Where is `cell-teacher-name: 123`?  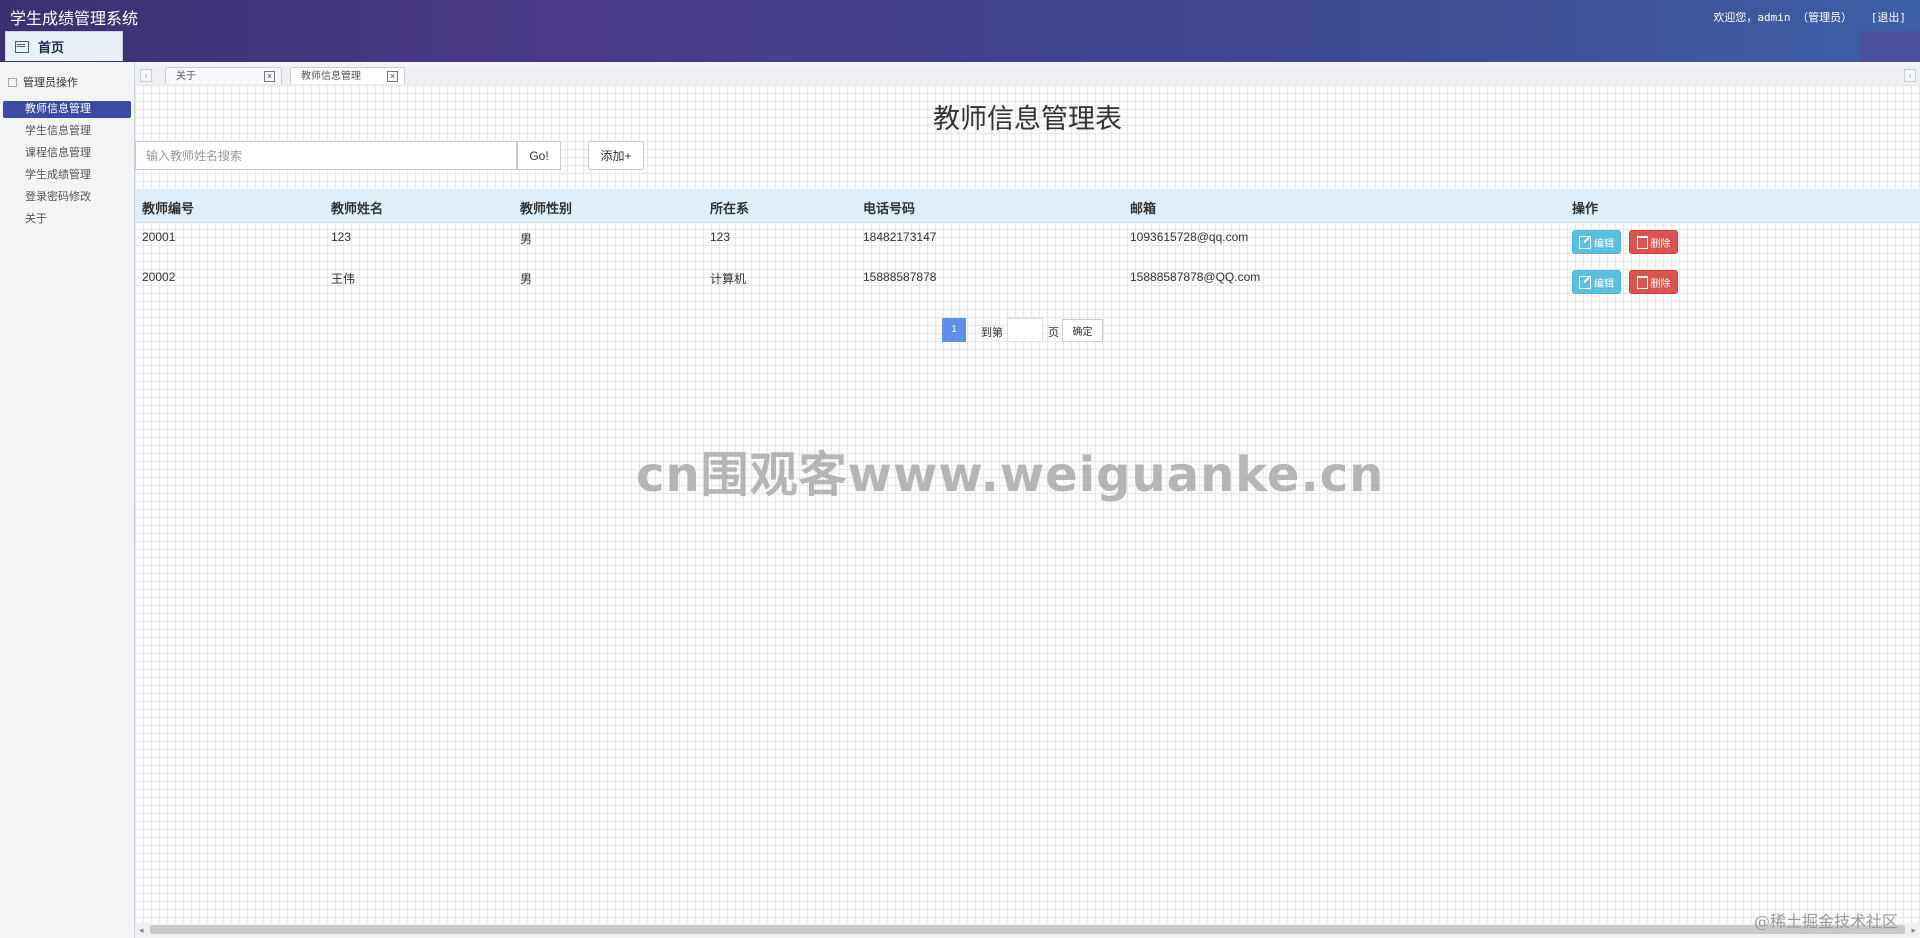 cell-teacher-name: 123 is located at coordinates (341, 237).